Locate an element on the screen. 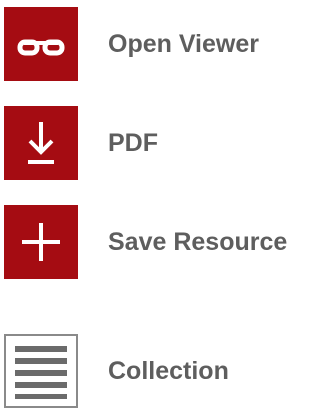  save-resource-label: Save Resource is located at coordinates (198, 242).